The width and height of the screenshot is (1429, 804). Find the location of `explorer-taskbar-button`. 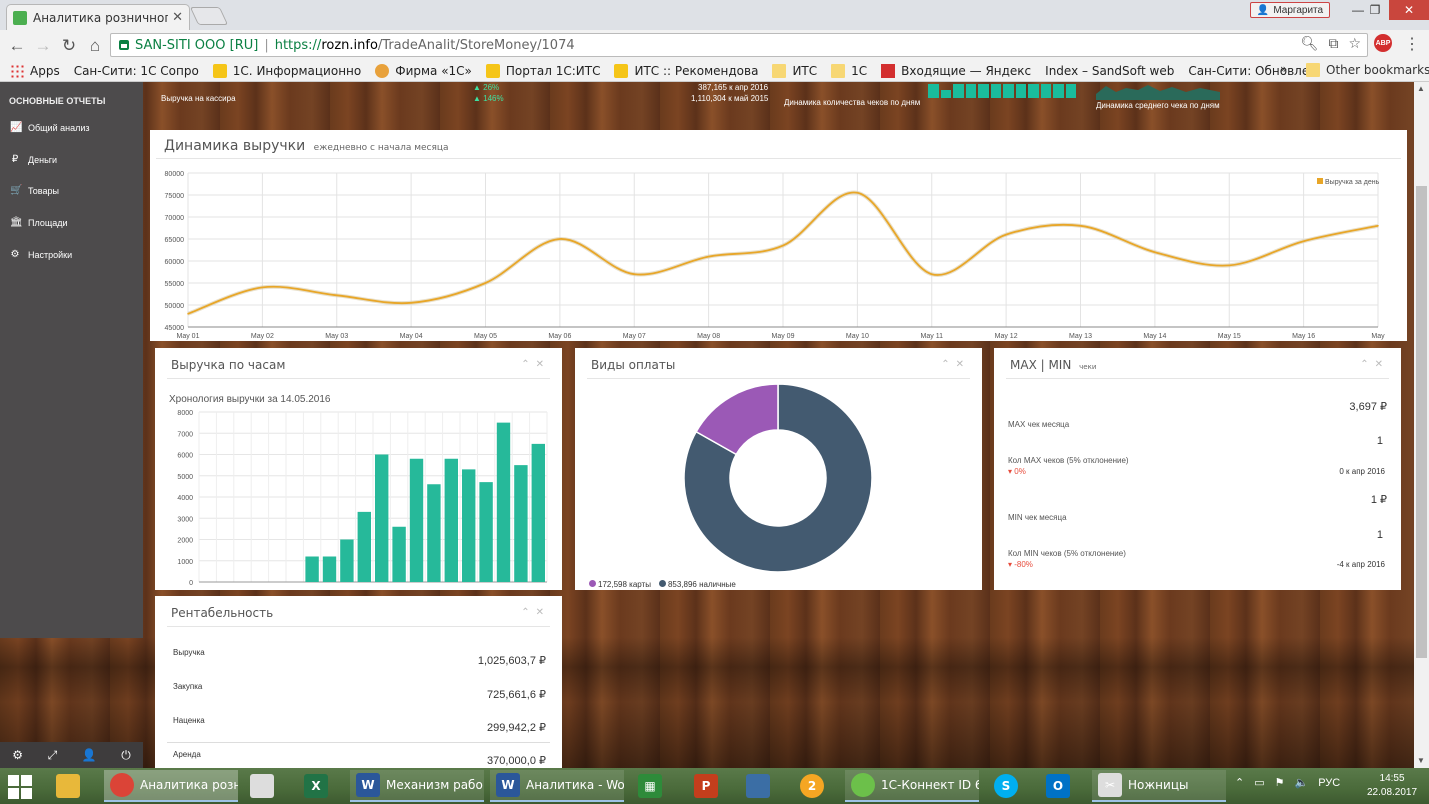

explorer-taskbar-button is located at coordinates (71, 786).